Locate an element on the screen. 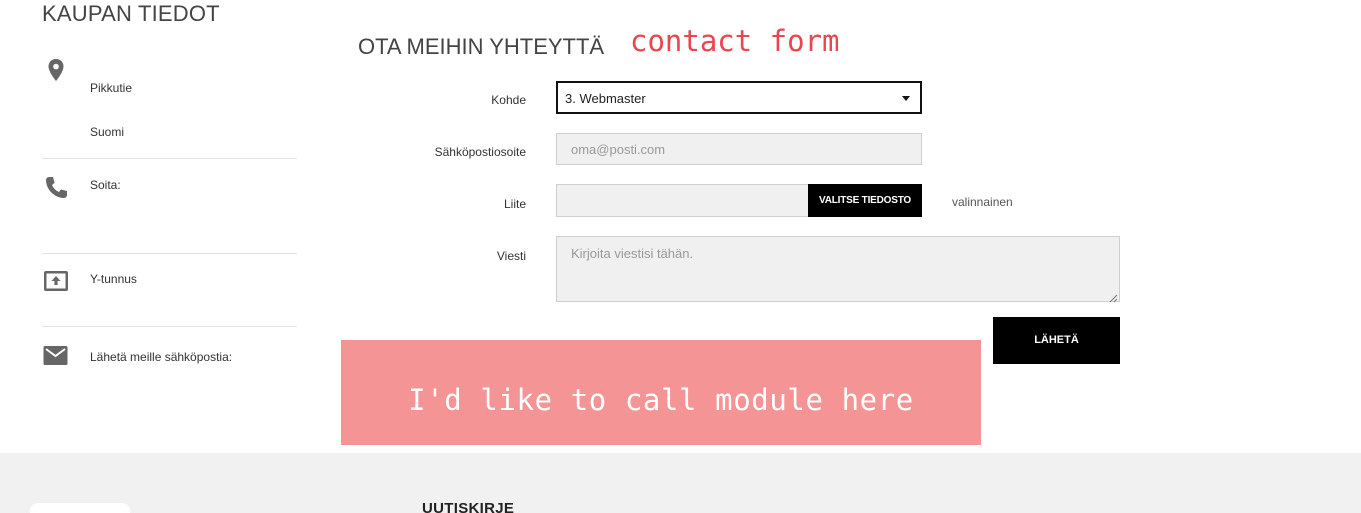 This screenshot has height=513, width=1361. business-id-label: Y-tunnus is located at coordinates (113, 279).